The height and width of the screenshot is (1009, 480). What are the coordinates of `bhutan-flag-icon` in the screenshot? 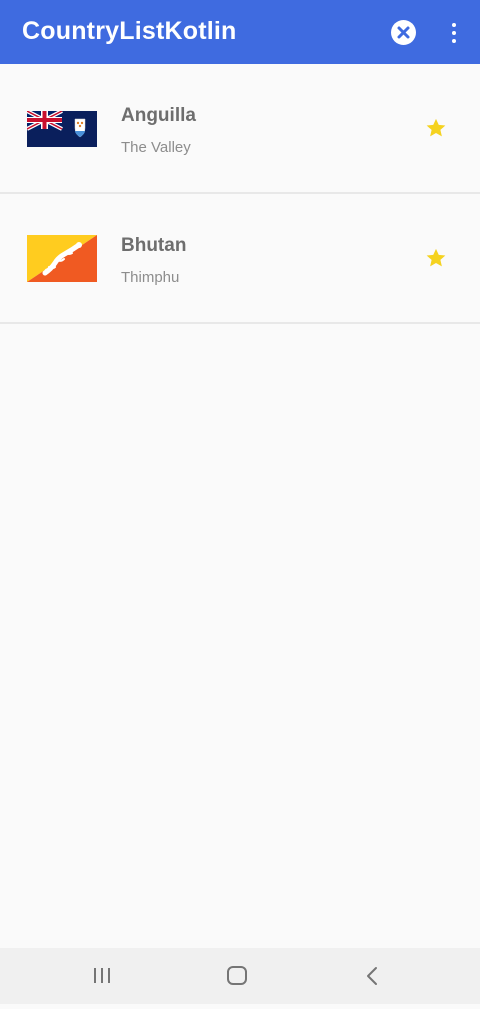 It's located at (62, 258).